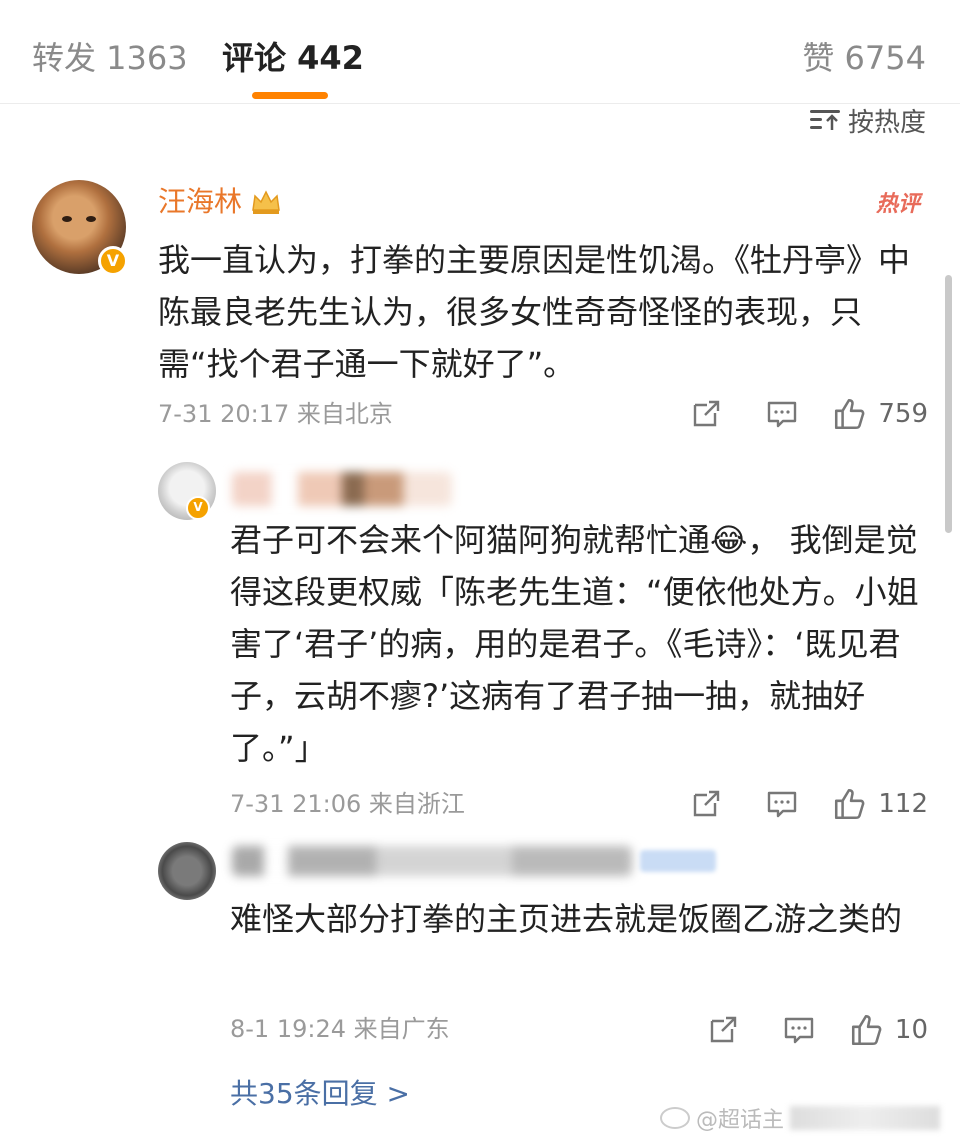 This screenshot has width=960, height=1144. What do you see at coordinates (678, 861) in the screenshot?
I see `reply-badge-redacted` at bounding box center [678, 861].